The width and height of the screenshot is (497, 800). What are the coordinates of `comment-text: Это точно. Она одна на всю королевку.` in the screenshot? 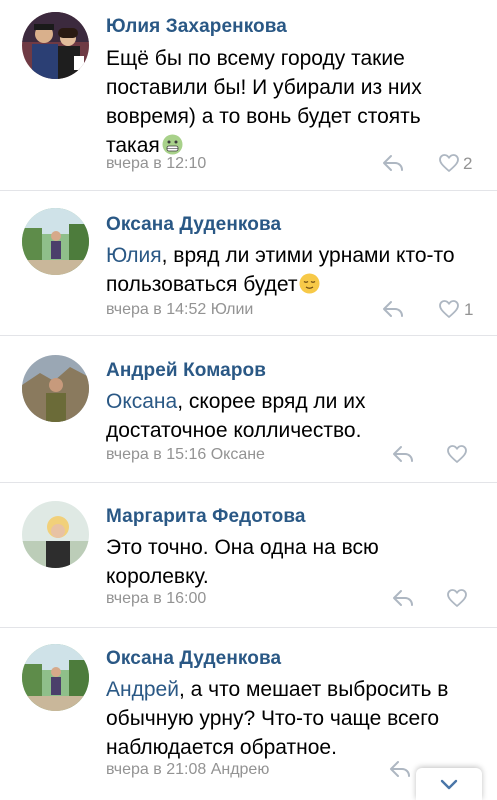 It's located at (291, 562).